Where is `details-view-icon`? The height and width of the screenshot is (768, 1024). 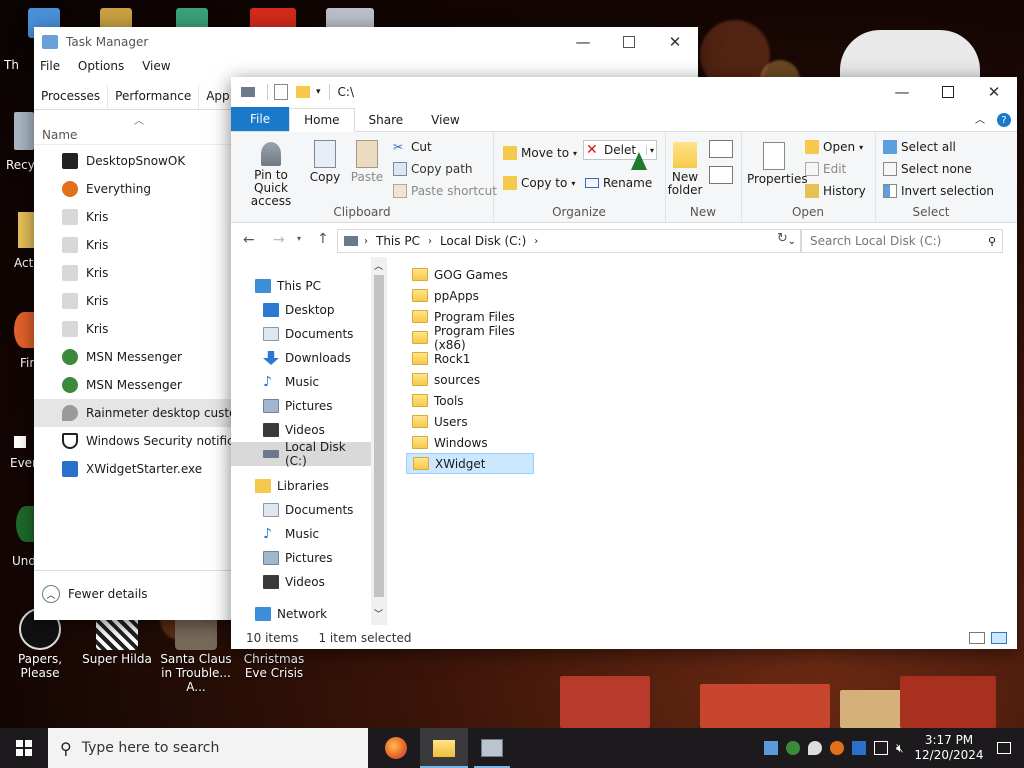
details-view-icon is located at coordinates (977, 638).